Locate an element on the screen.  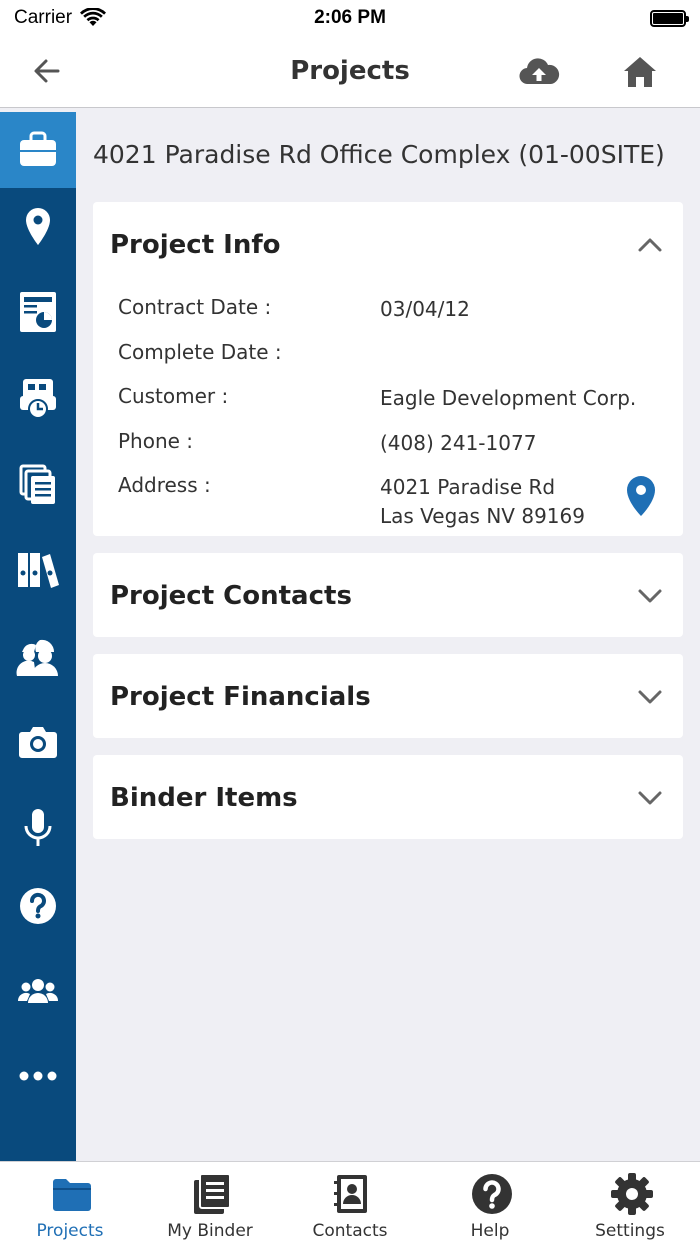
project-financials-title: Project Financials is located at coordinates (240, 697).